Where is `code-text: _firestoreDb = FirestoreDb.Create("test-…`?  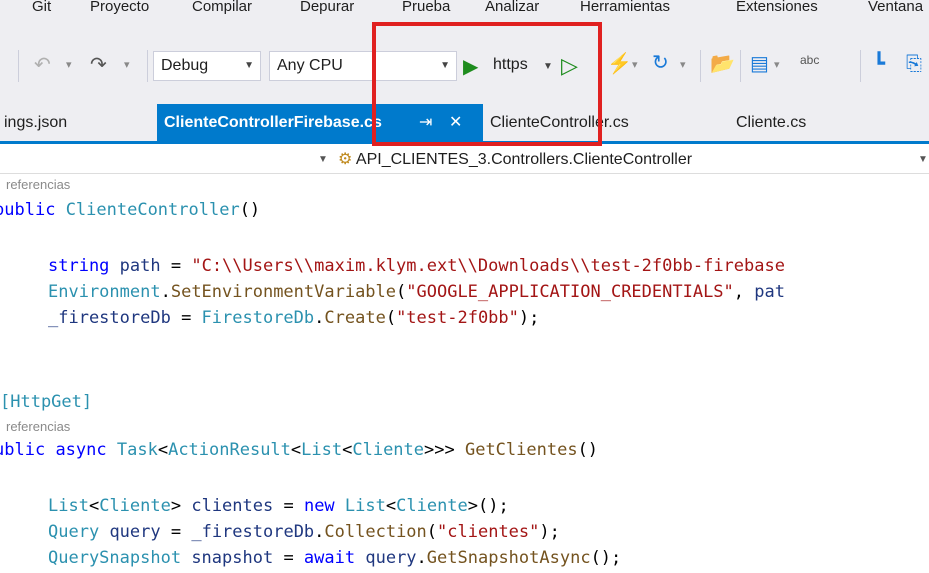 code-text: _firestoreDb = FirestoreDb.Create("test-… is located at coordinates (294, 318).